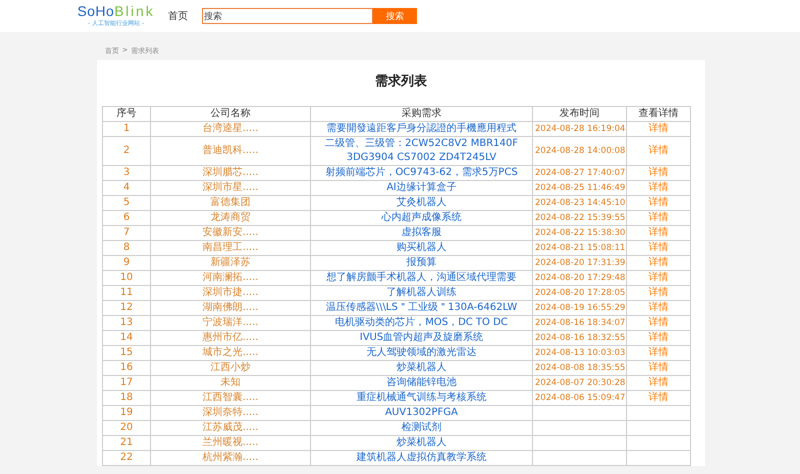 Image resolution: width=800 pixels, height=474 pixels. I want to click on index-cell: 8, so click(126, 248).